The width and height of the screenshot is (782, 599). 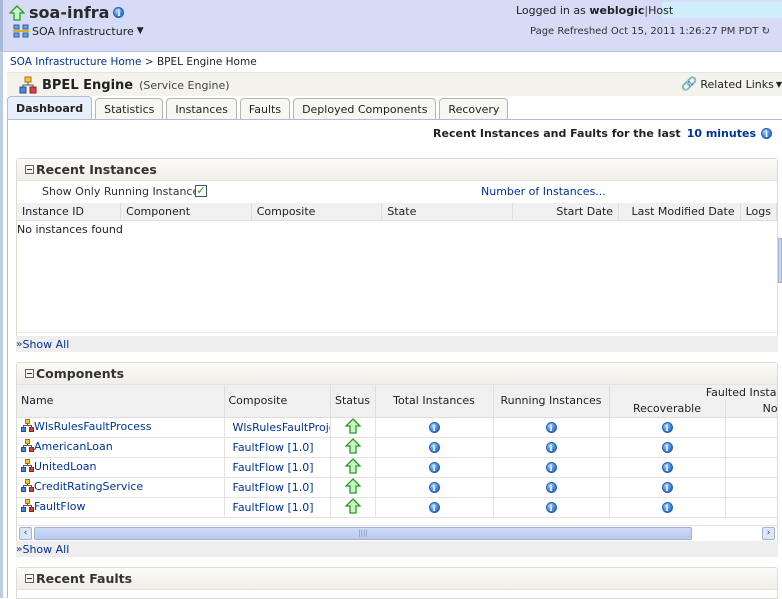 What do you see at coordinates (667, 409) in the screenshot?
I see `col-recoverable: Recoverable` at bounding box center [667, 409].